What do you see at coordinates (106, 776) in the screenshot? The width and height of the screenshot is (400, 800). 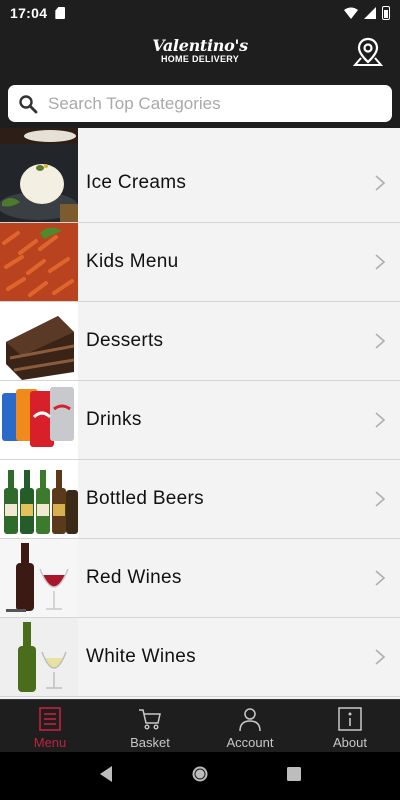 I see `back-icon` at bounding box center [106, 776].